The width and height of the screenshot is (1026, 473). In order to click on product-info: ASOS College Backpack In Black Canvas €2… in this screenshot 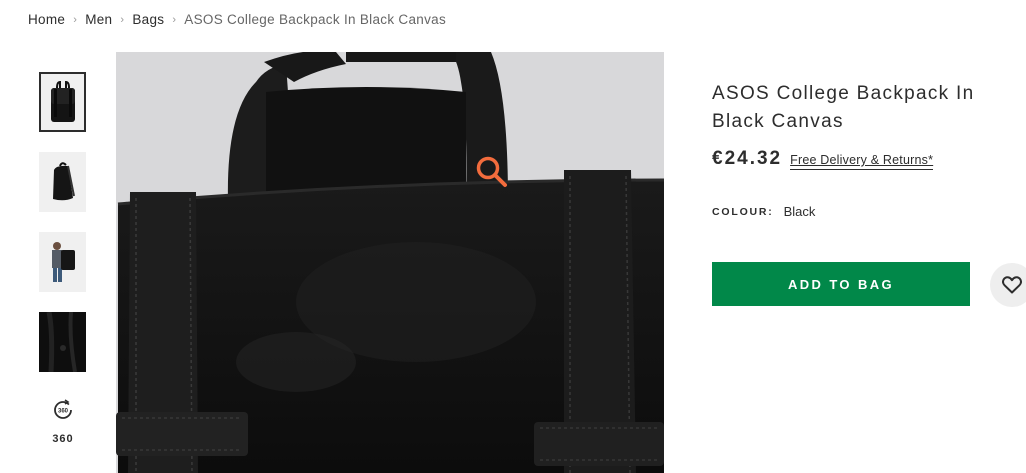, I will do `click(862, 149)`.